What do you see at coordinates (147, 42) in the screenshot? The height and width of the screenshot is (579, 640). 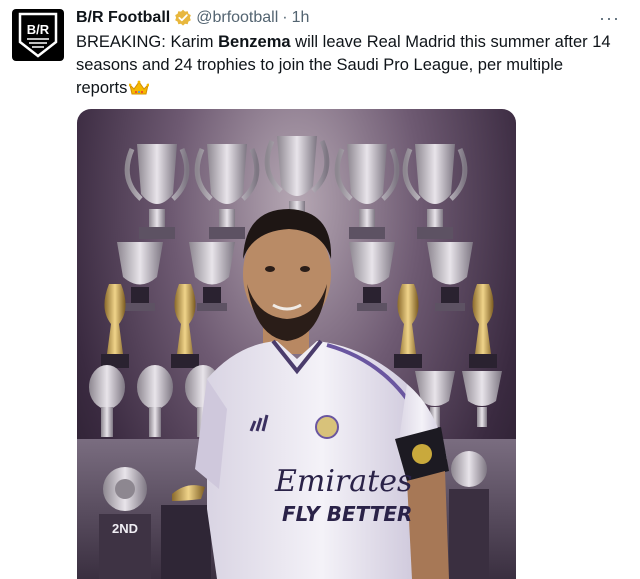 I see `tweet-text-part-1: BREAKING: Karim` at bounding box center [147, 42].